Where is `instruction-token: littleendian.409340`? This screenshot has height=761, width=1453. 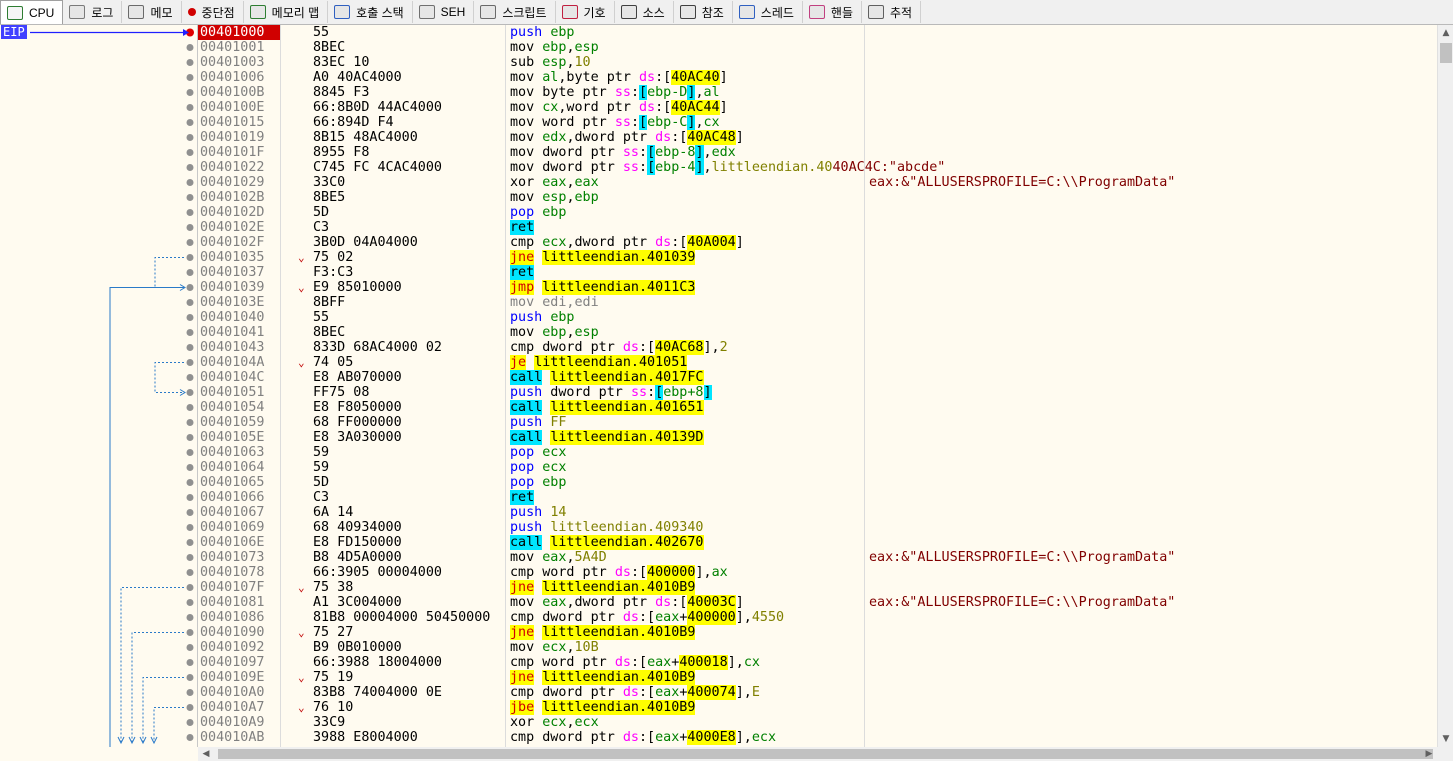 instruction-token: littleendian.409340 is located at coordinates (627, 527).